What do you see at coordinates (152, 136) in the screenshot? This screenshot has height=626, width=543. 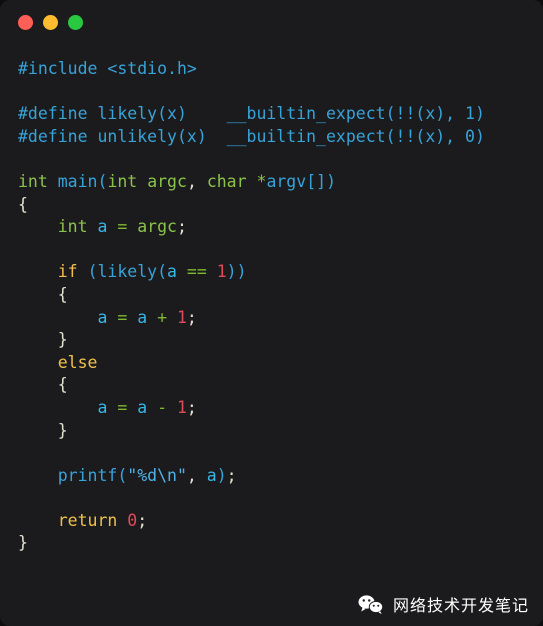 I see `code-token-macro-unlikely: unlikely(x)` at bounding box center [152, 136].